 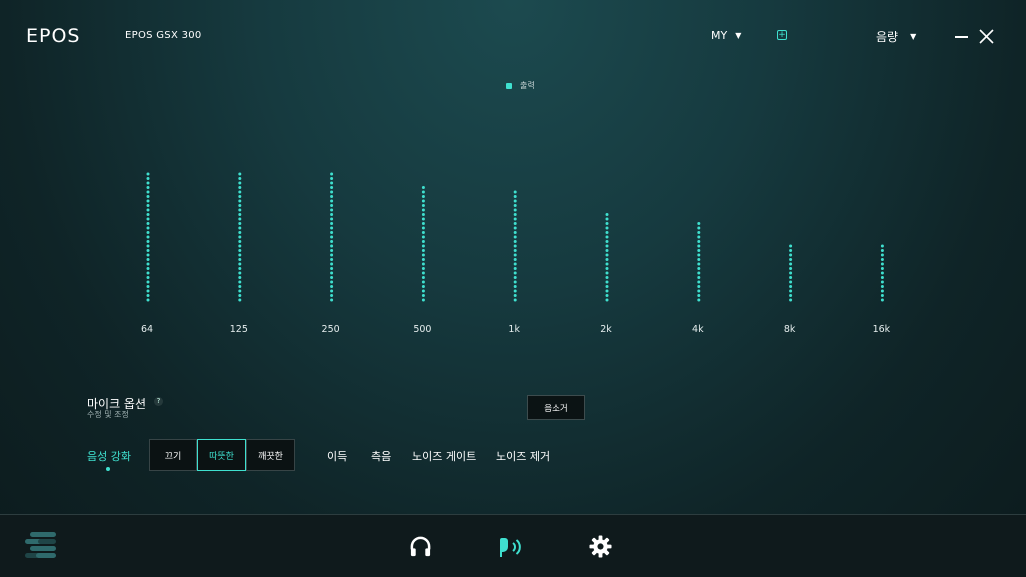 What do you see at coordinates (699, 262) in the screenshot?
I see `eq-band-4k` at bounding box center [699, 262].